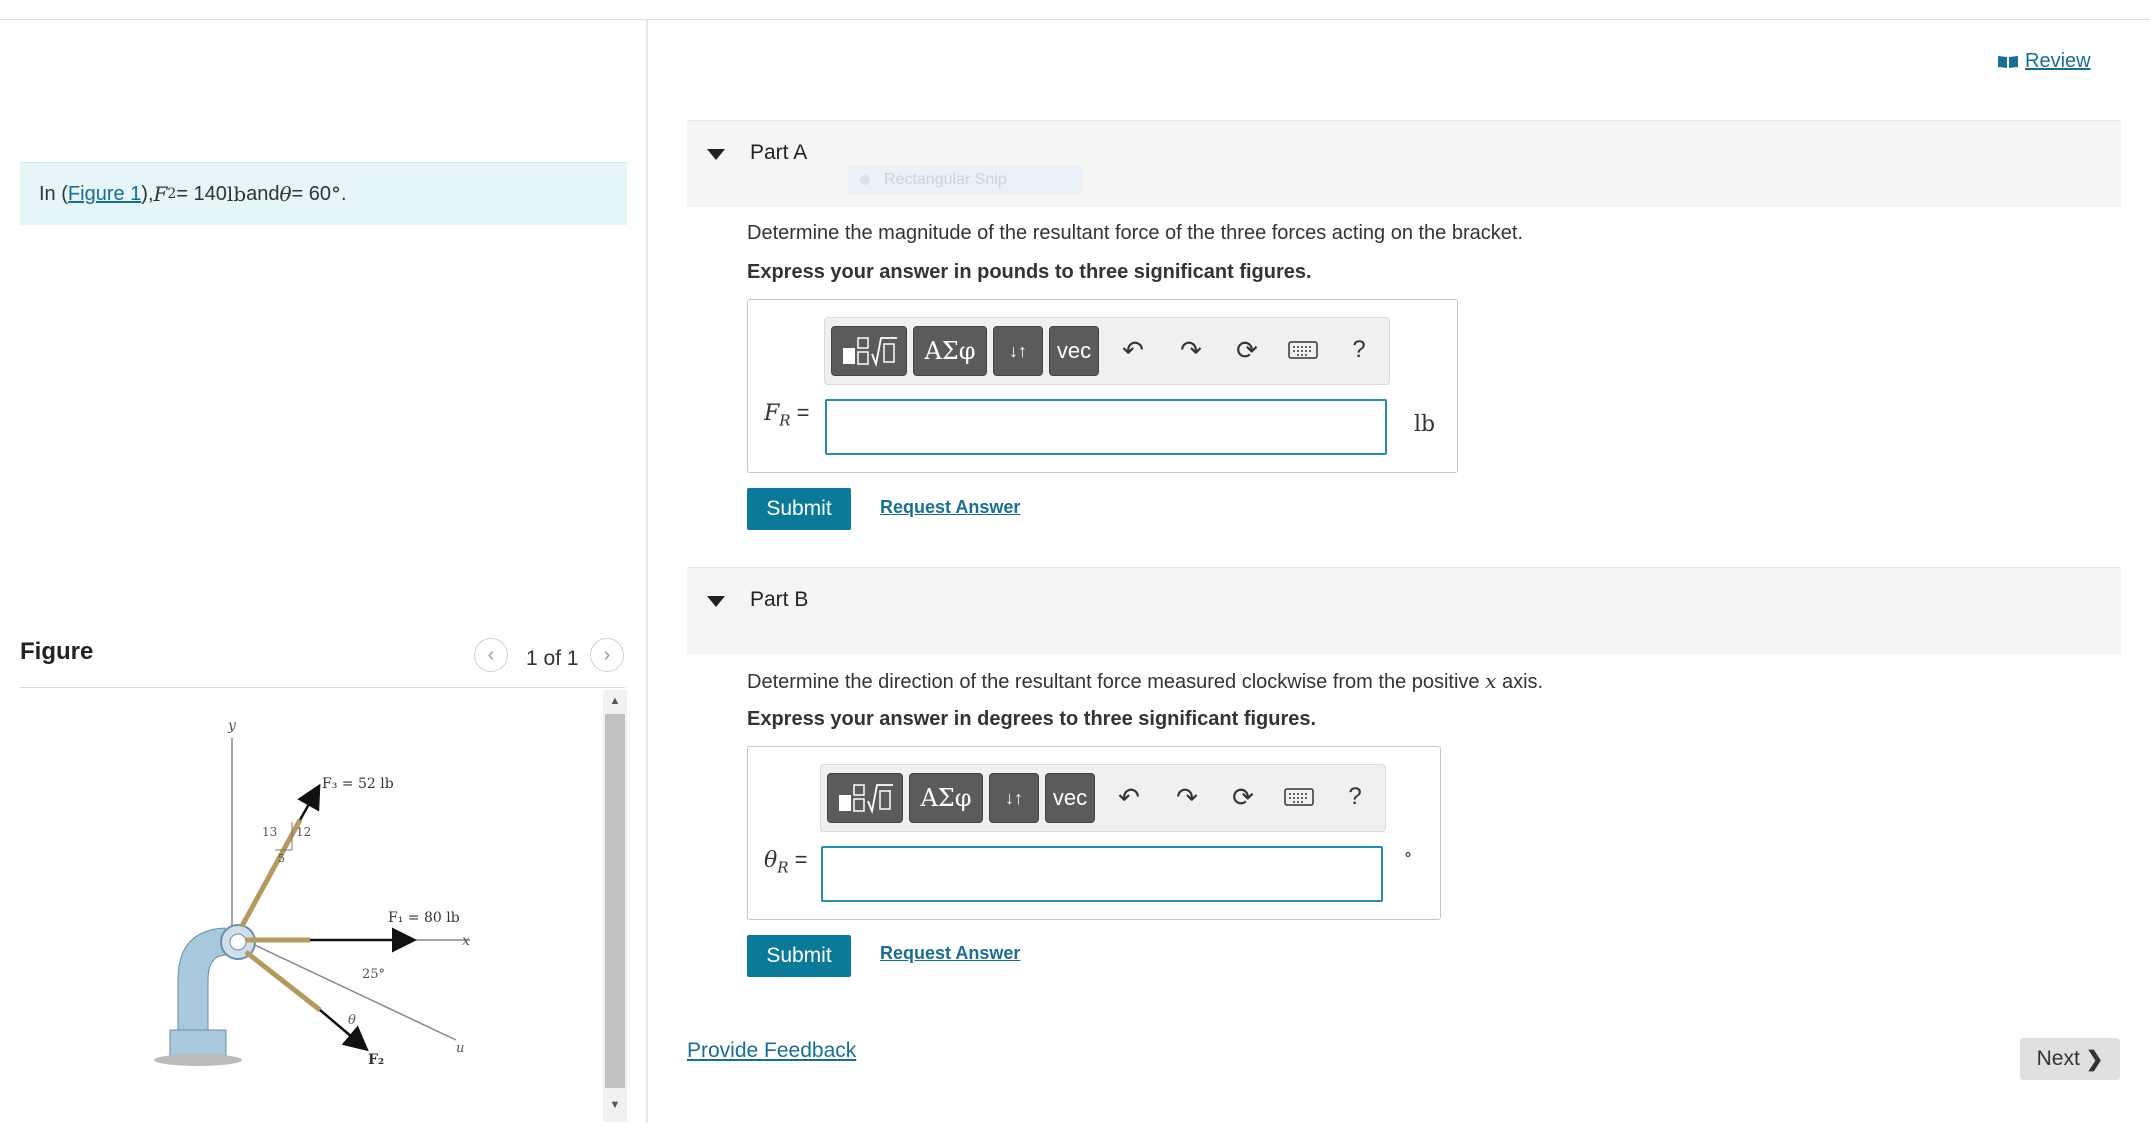  I want to click on fr-sub: R, so click(785, 420).